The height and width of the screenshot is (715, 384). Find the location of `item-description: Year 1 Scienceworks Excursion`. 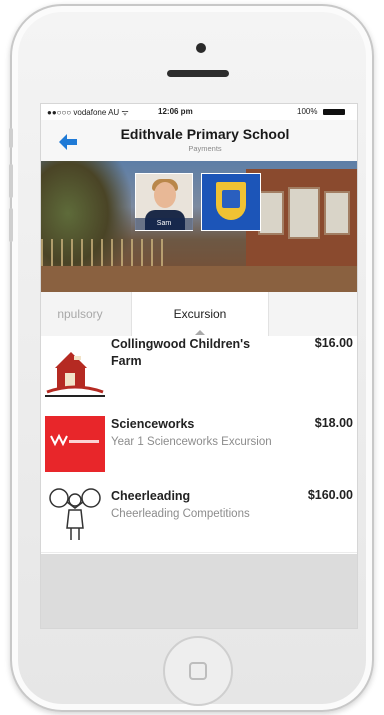

item-description: Year 1 Scienceworks Excursion is located at coordinates (191, 442).